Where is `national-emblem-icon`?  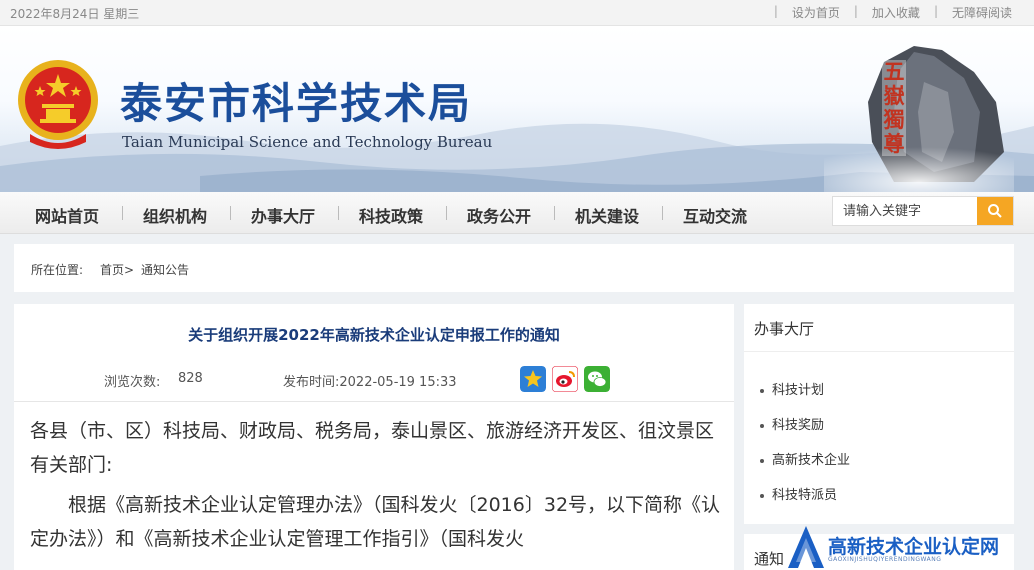
national-emblem-icon is located at coordinates (58, 104).